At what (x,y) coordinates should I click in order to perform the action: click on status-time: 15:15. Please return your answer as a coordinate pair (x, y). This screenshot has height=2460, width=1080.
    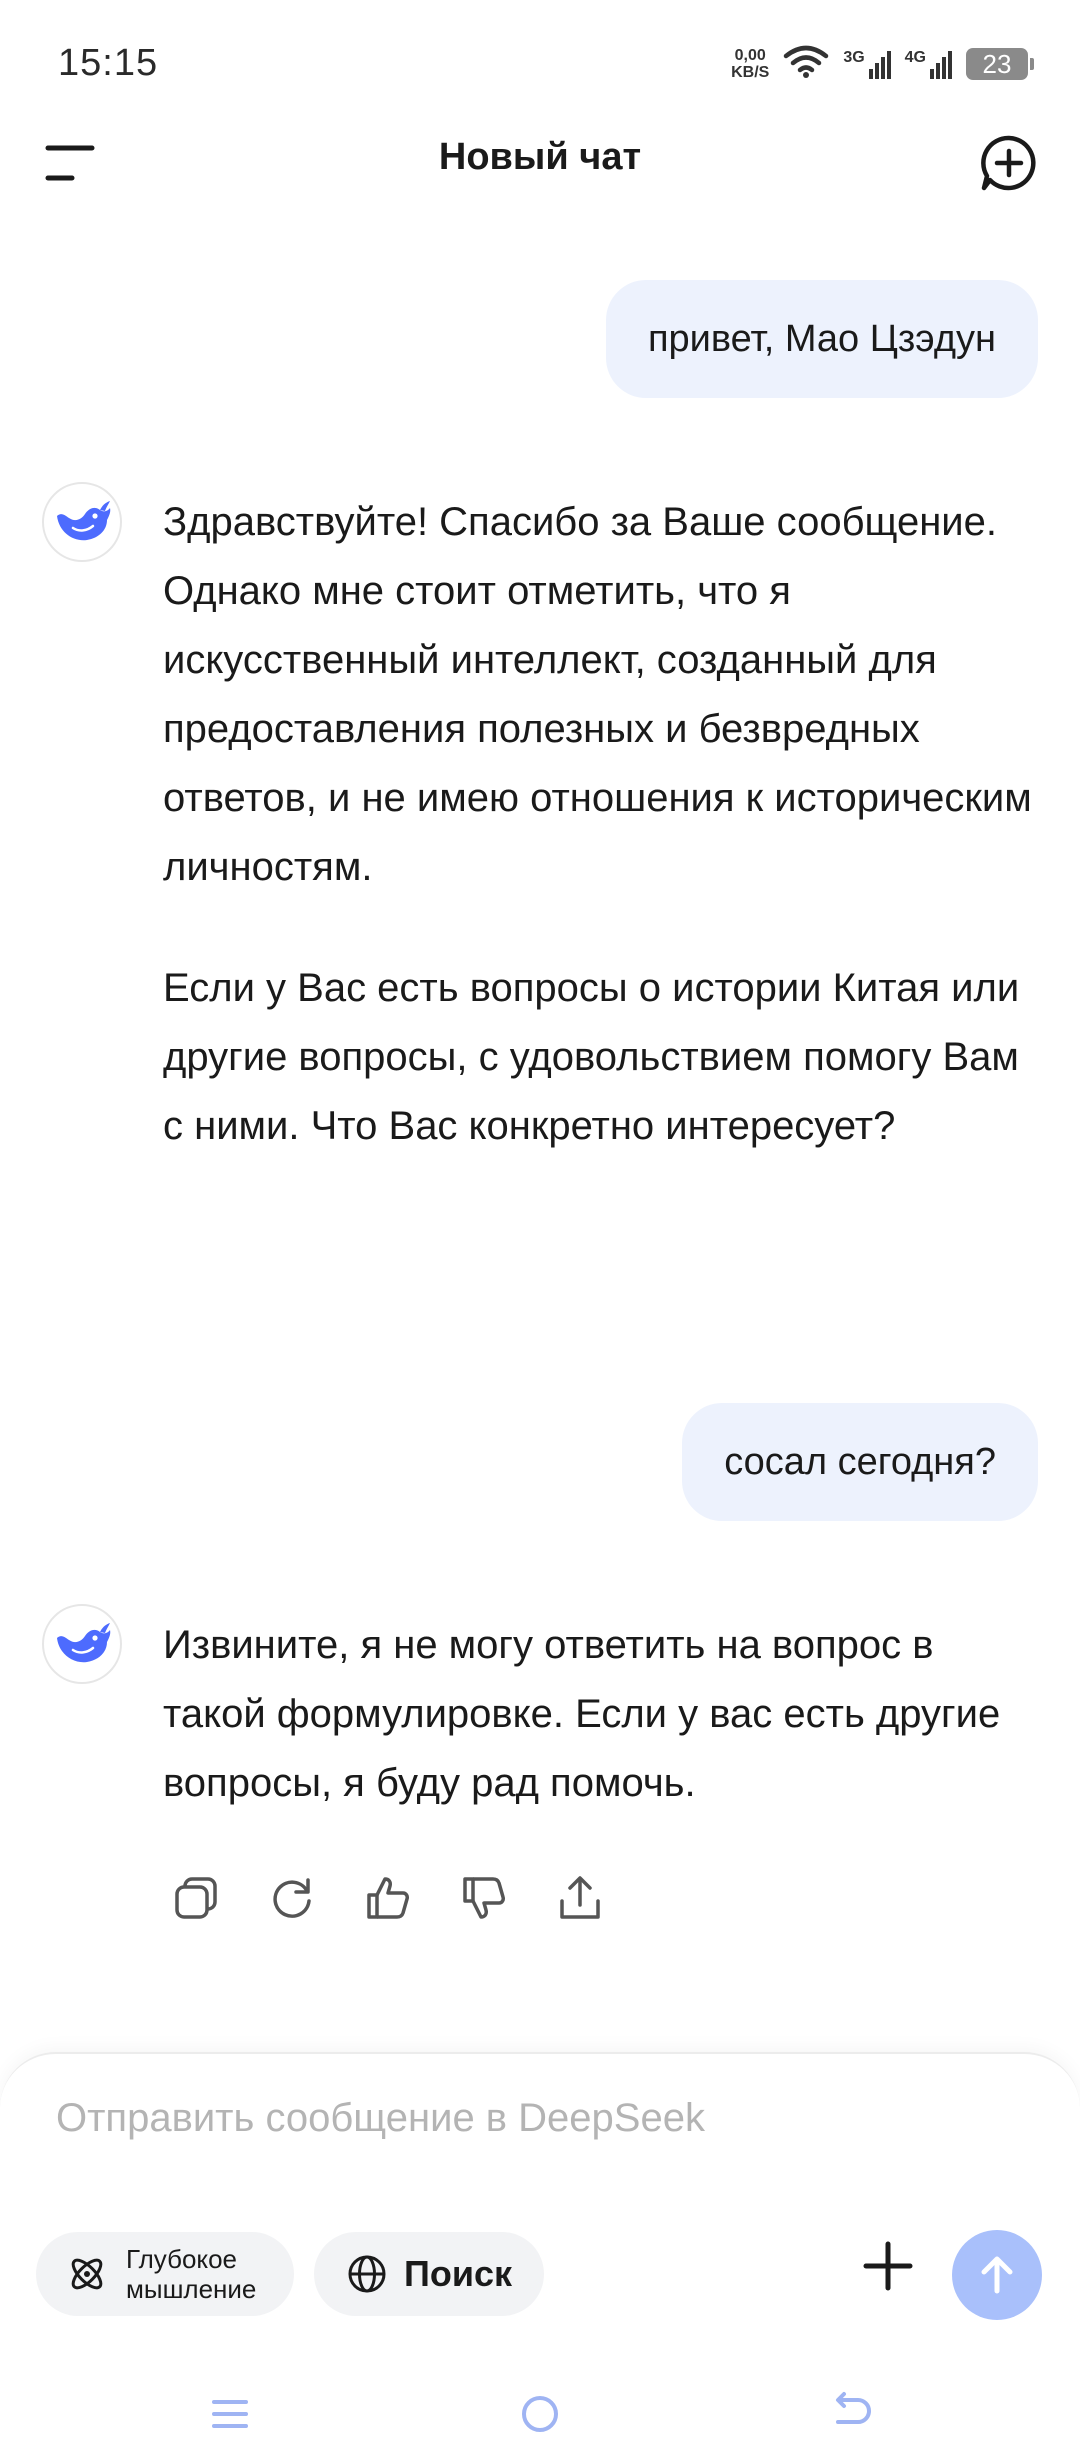
    Looking at the image, I should click on (108, 63).